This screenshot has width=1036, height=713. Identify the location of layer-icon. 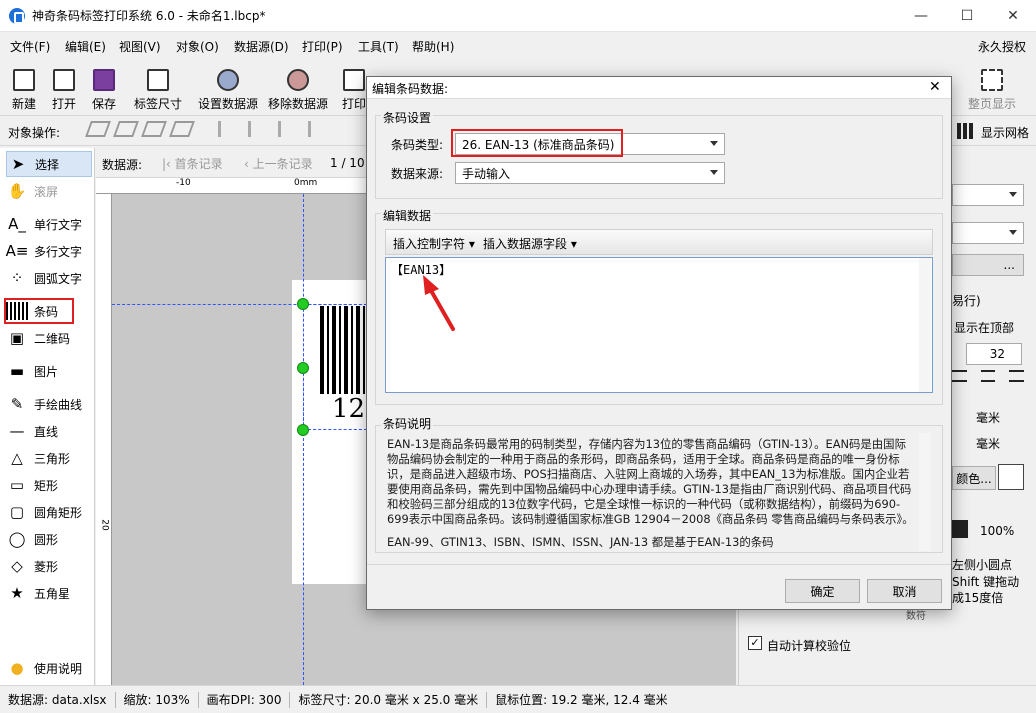
(98, 129).